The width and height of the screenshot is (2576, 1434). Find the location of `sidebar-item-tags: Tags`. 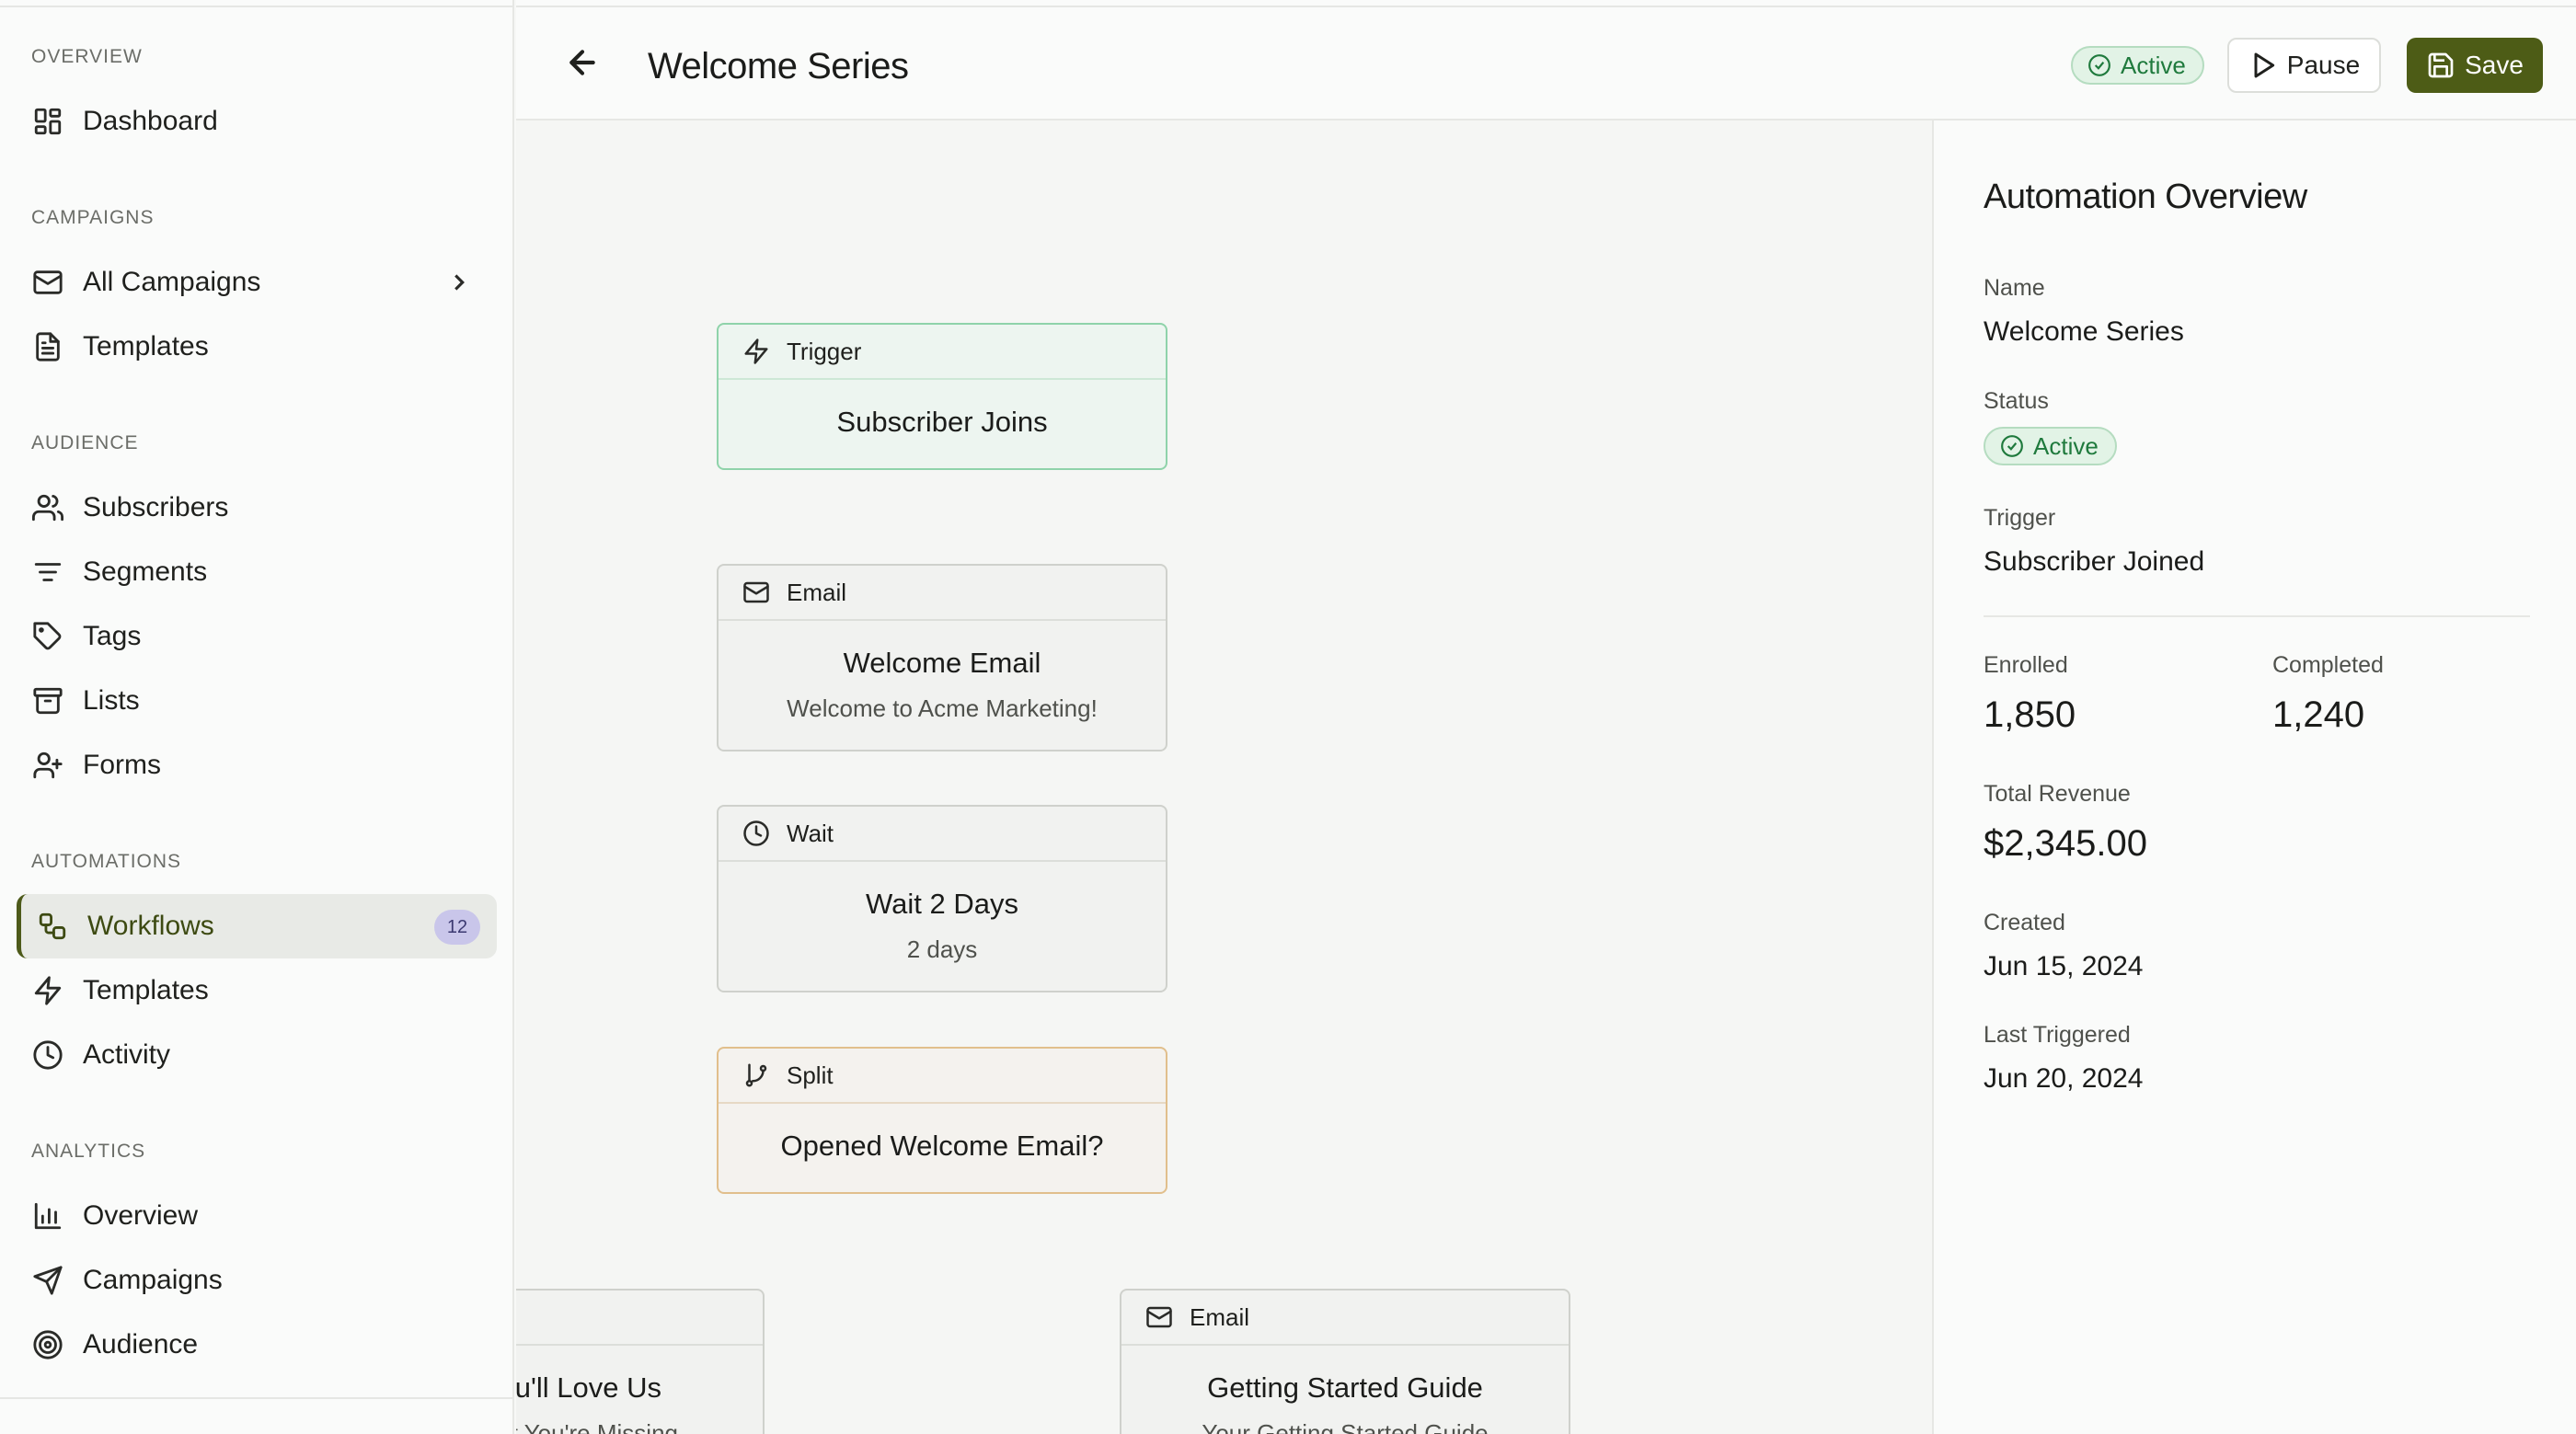

sidebar-item-tags: Tags is located at coordinates (257, 637).